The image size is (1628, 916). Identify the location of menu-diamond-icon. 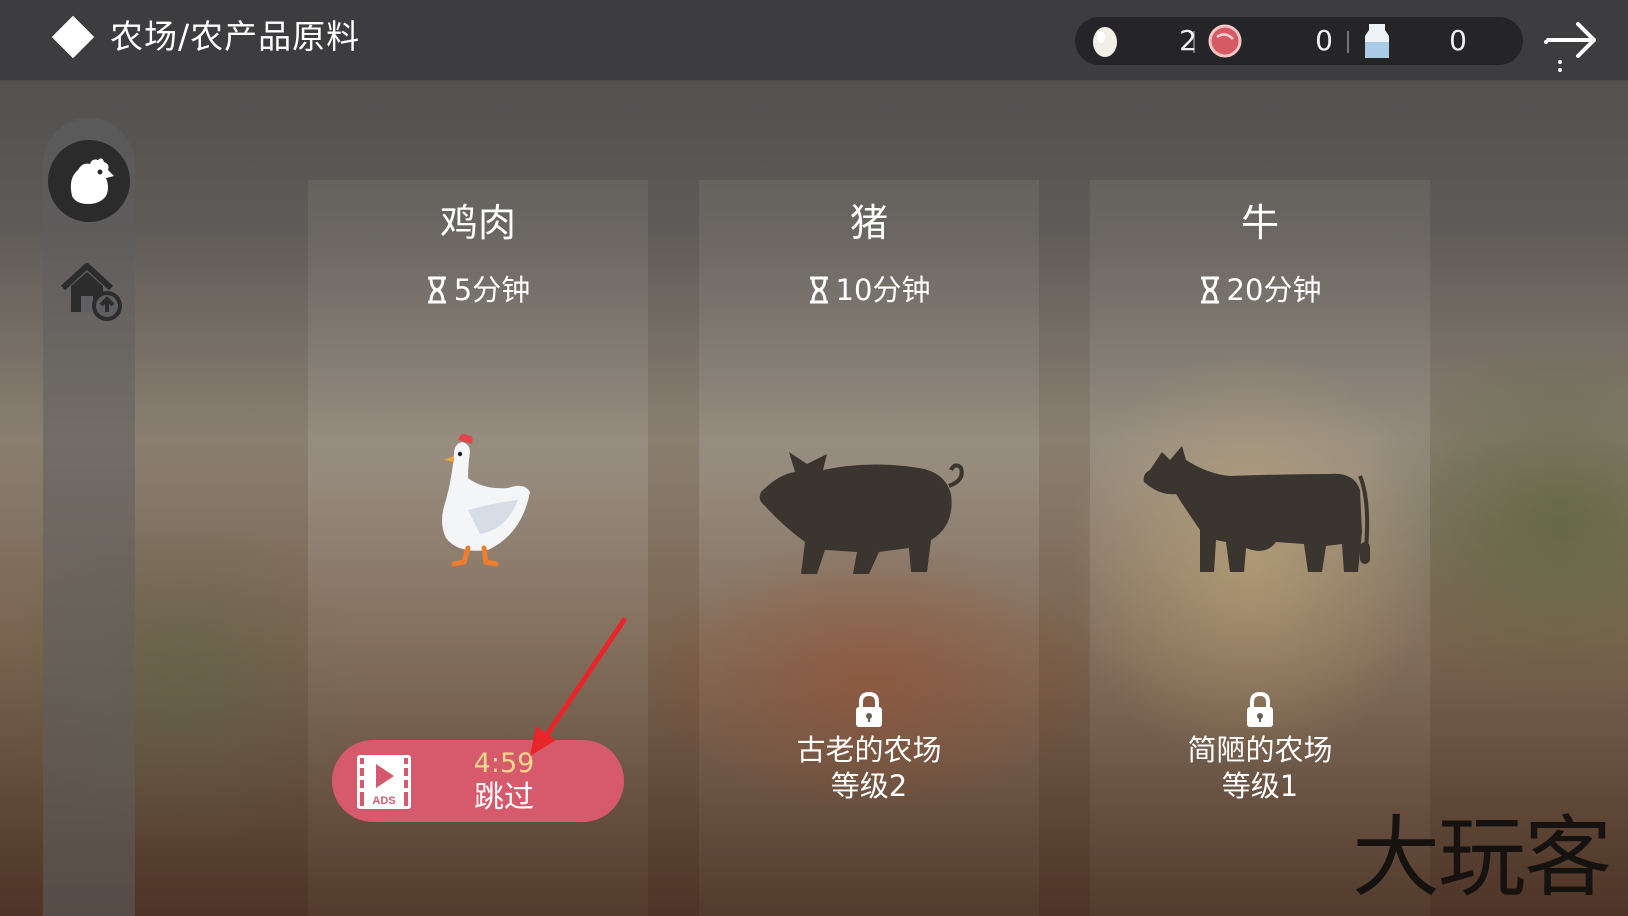
(73, 37).